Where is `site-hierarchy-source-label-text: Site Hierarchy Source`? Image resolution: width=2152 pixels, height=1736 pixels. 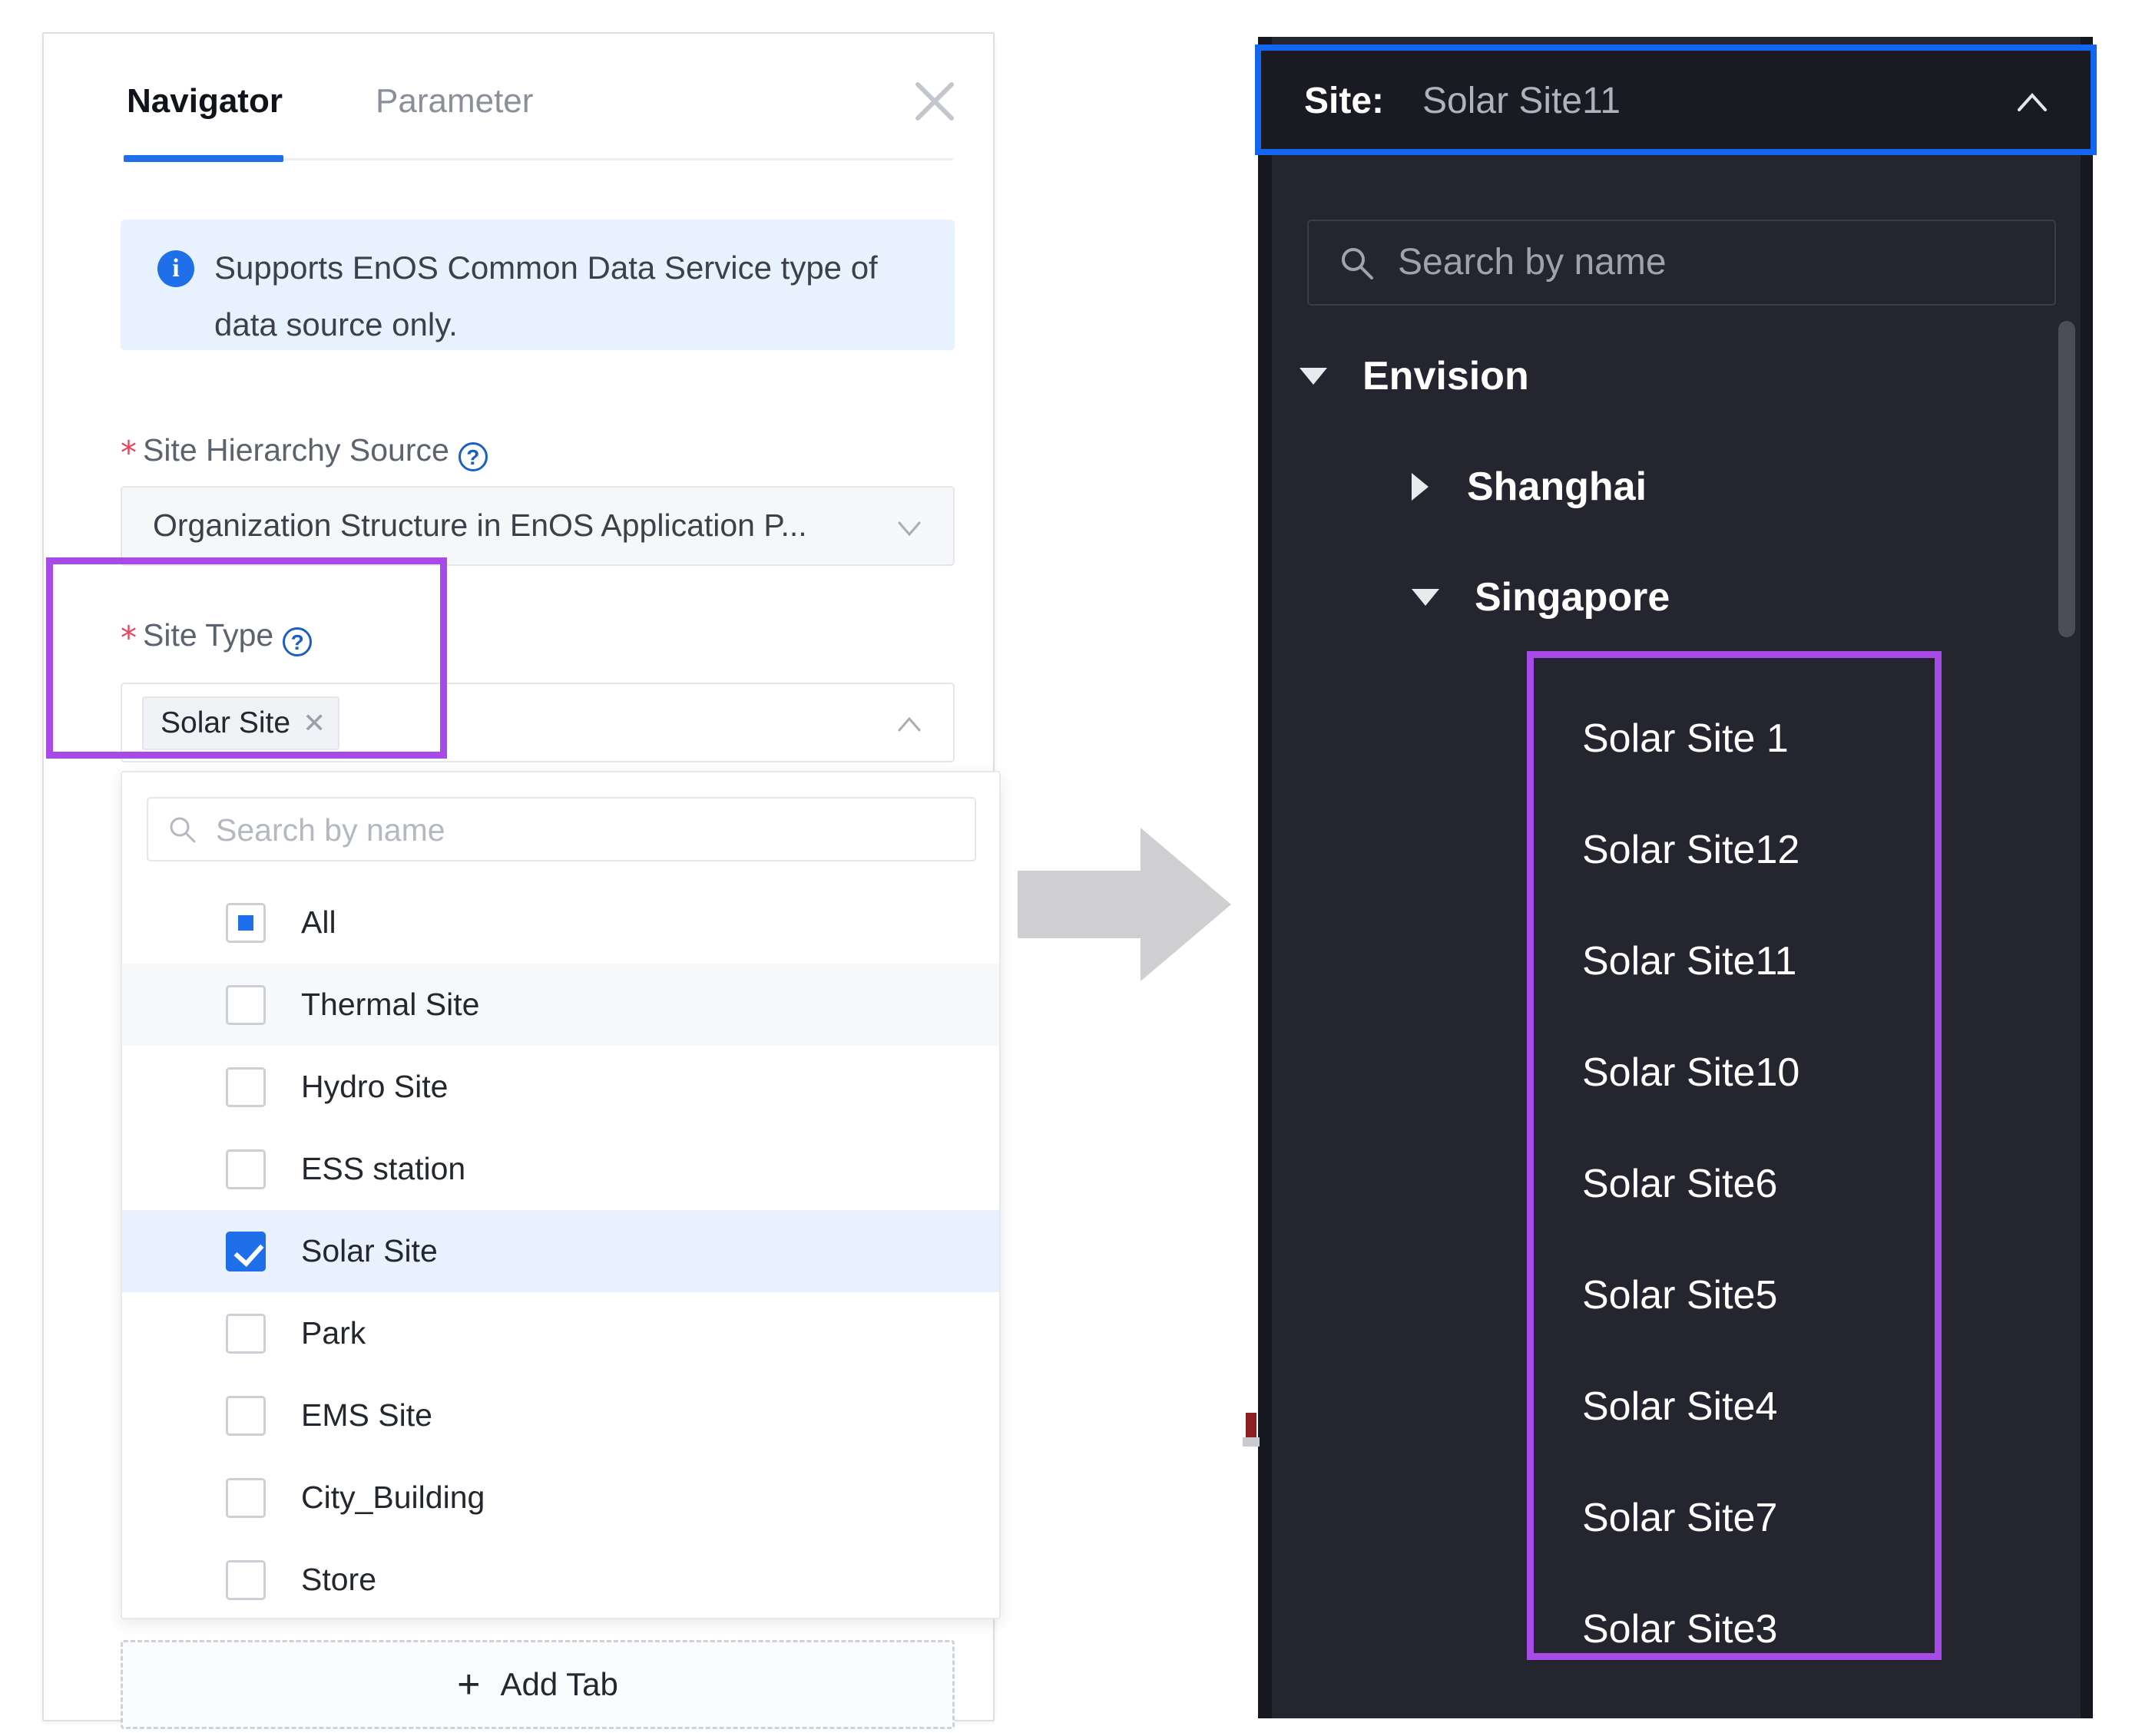 site-hierarchy-source-label-text: Site Hierarchy Source is located at coordinates (296, 450).